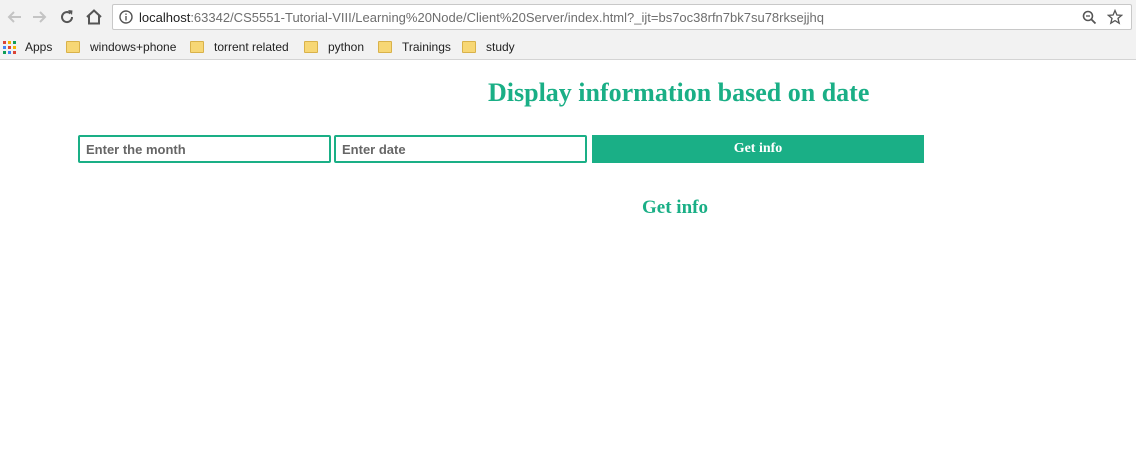 The image size is (1136, 469). Describe the element at coordinates (165, 17) in the screenshot. I see `url-host: localhost` at that location.